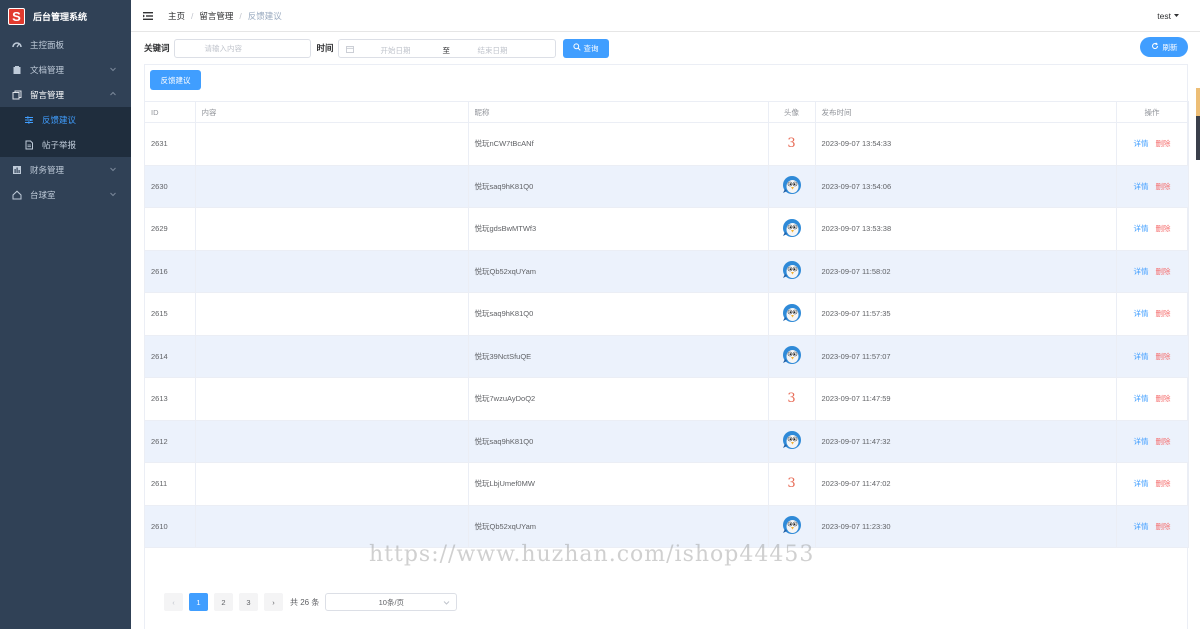 This screenshot has height=629, width=1200. I want to click on page-size-select: 10条/页, so click(391, 602).